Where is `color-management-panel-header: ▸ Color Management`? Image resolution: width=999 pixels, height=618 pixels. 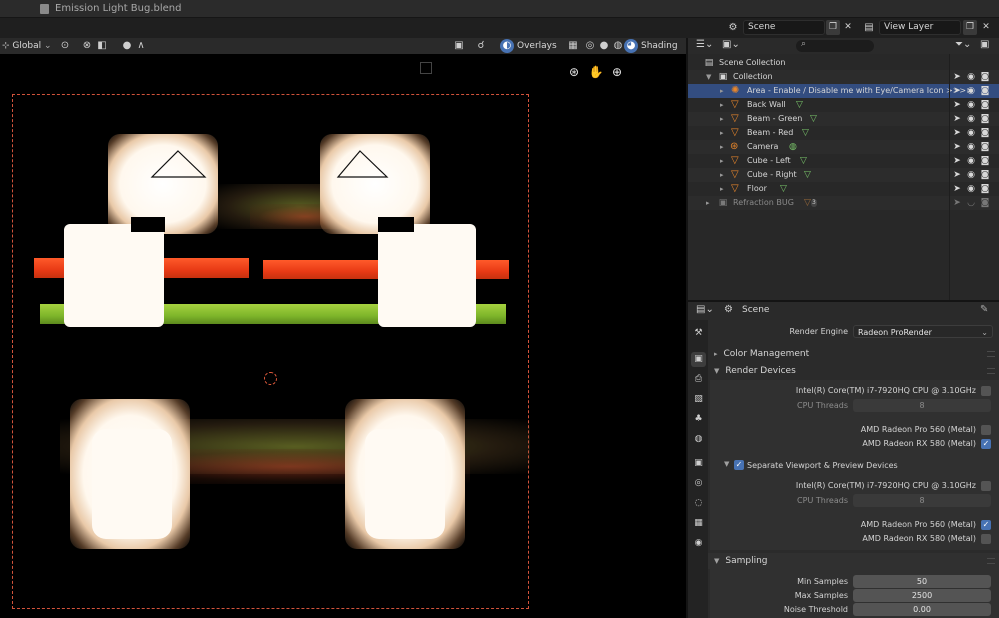
color-management-panel-header: ▸ Color Management is located at coordinates (853, 354).